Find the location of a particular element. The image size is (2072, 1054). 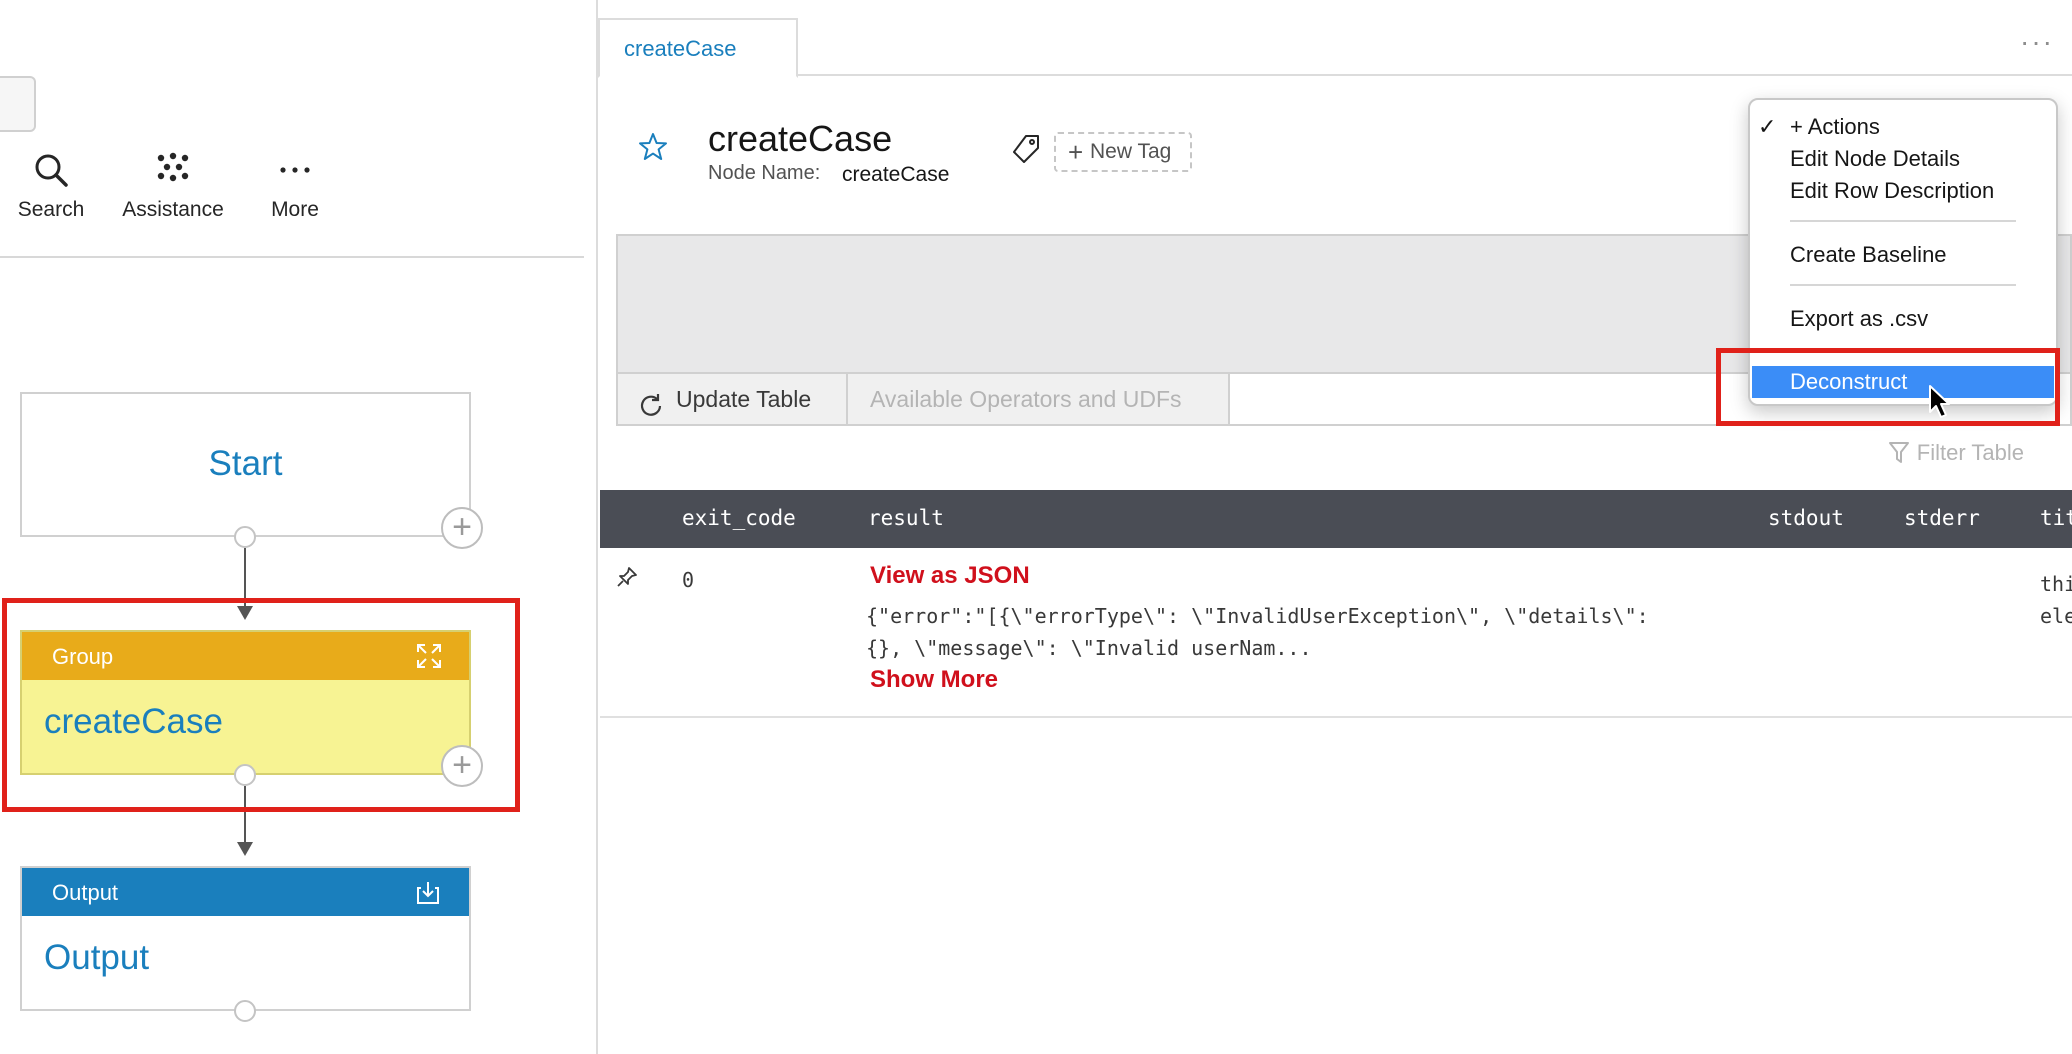

assistance-tool: Assistance is located at coordinates (173, 186).